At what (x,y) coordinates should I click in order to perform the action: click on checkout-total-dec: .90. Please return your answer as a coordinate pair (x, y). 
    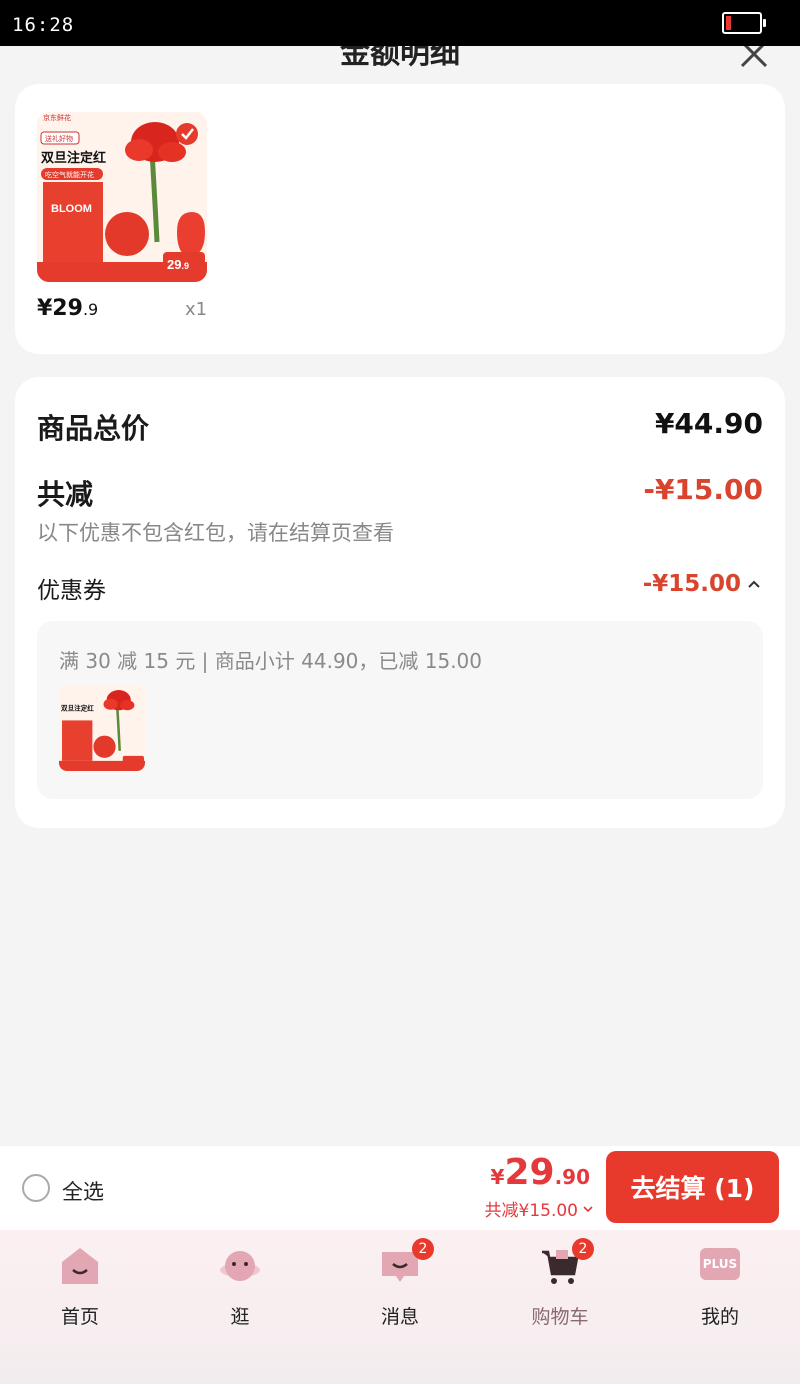
    Looking at the image, I should click on (572, 1177).